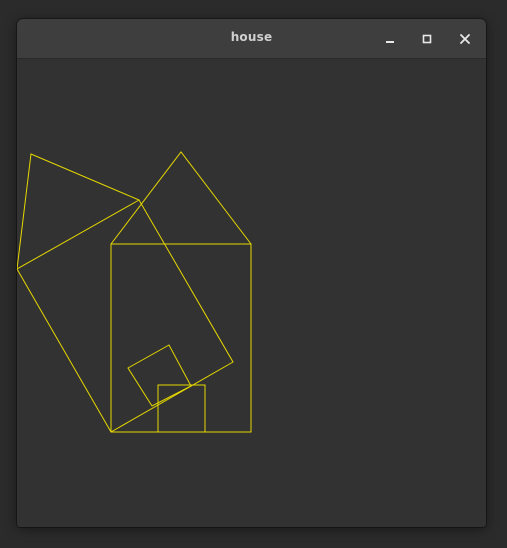  Describe the element at coordinates (159, 375) in the screenshot. I see `rotated-house-door` at that location.